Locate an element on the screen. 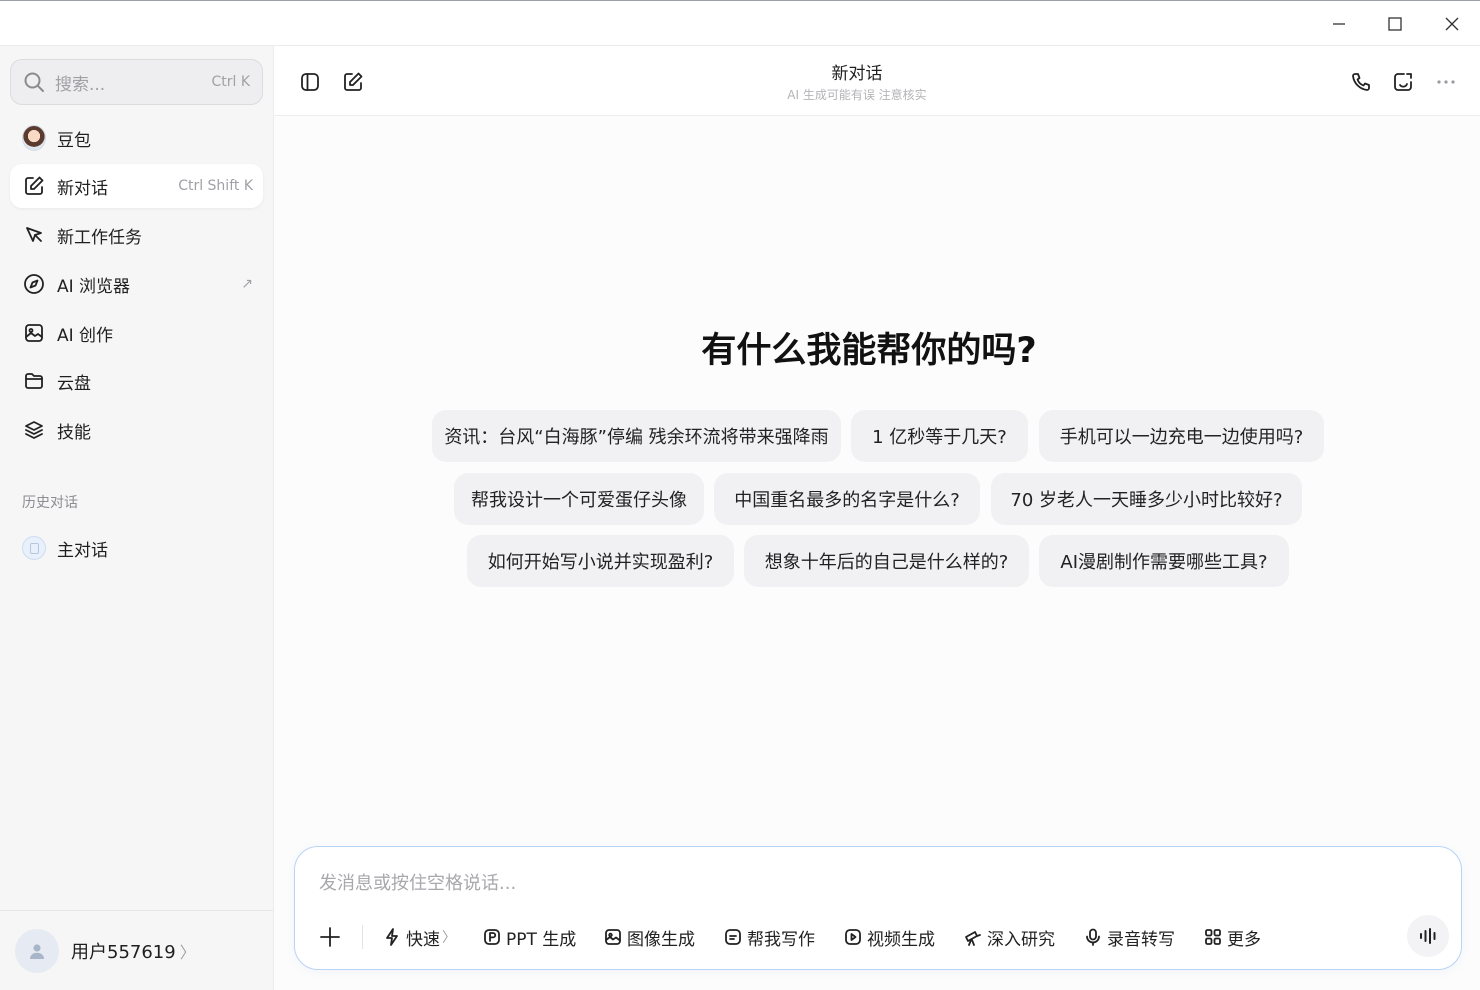 The image size is (1480, 990). tool-label: PPT 生成 is located at coordinates (541, 939).